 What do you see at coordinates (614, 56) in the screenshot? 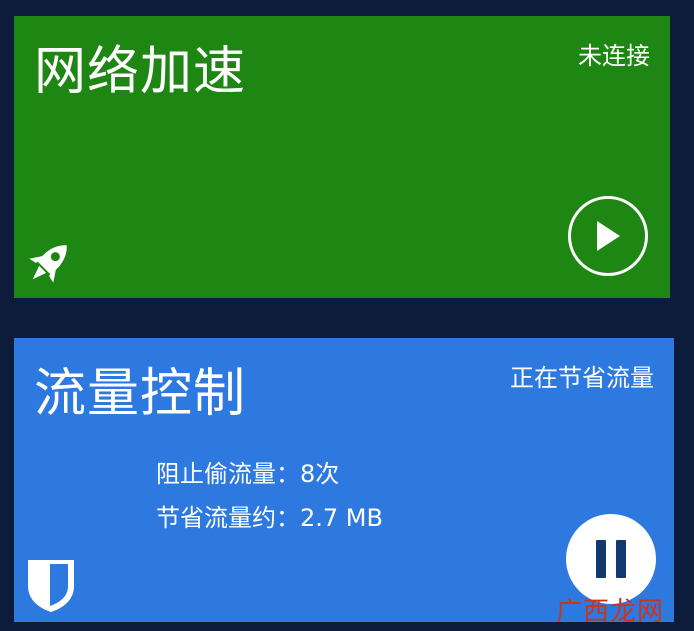
I see `connection-status: 未连接` at bounding box center [614, 56].